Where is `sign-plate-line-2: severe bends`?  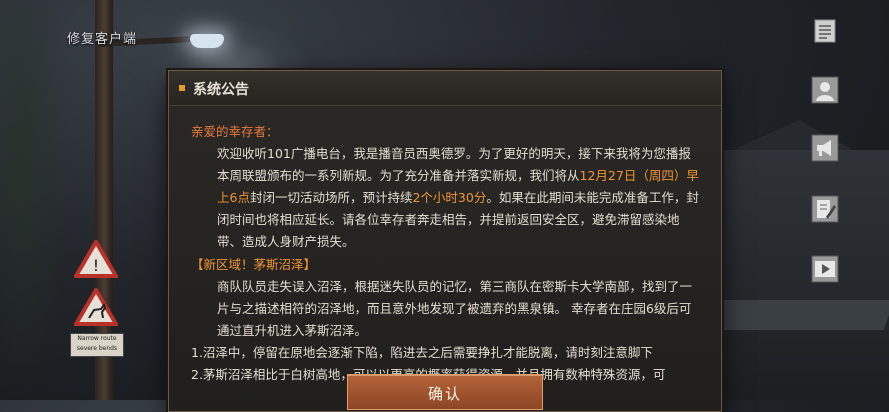
sign-plate-line-2: severe bends is located at coordinates (97, 348).